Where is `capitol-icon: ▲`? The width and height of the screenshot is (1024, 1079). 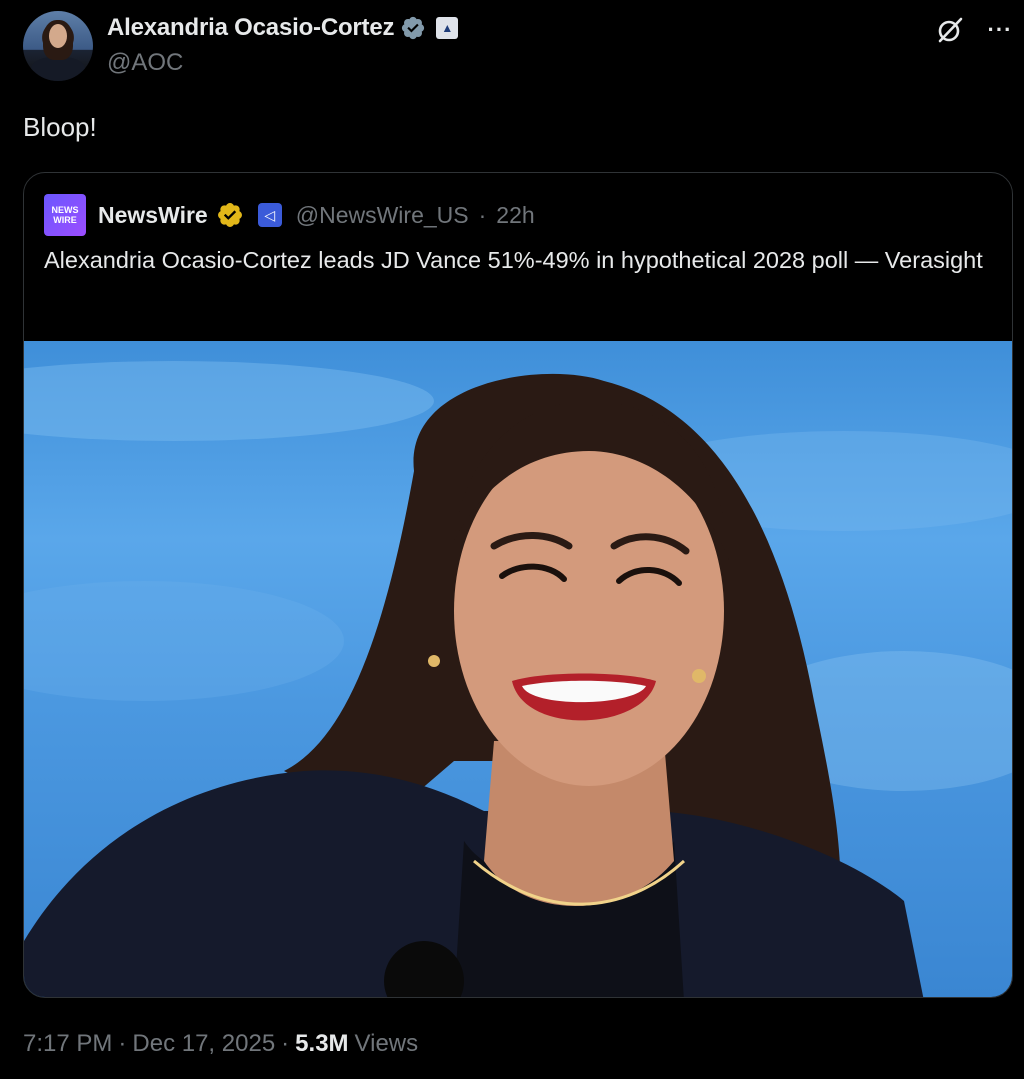
capitol-icon: ▲ is located at coordinates (447, 28).